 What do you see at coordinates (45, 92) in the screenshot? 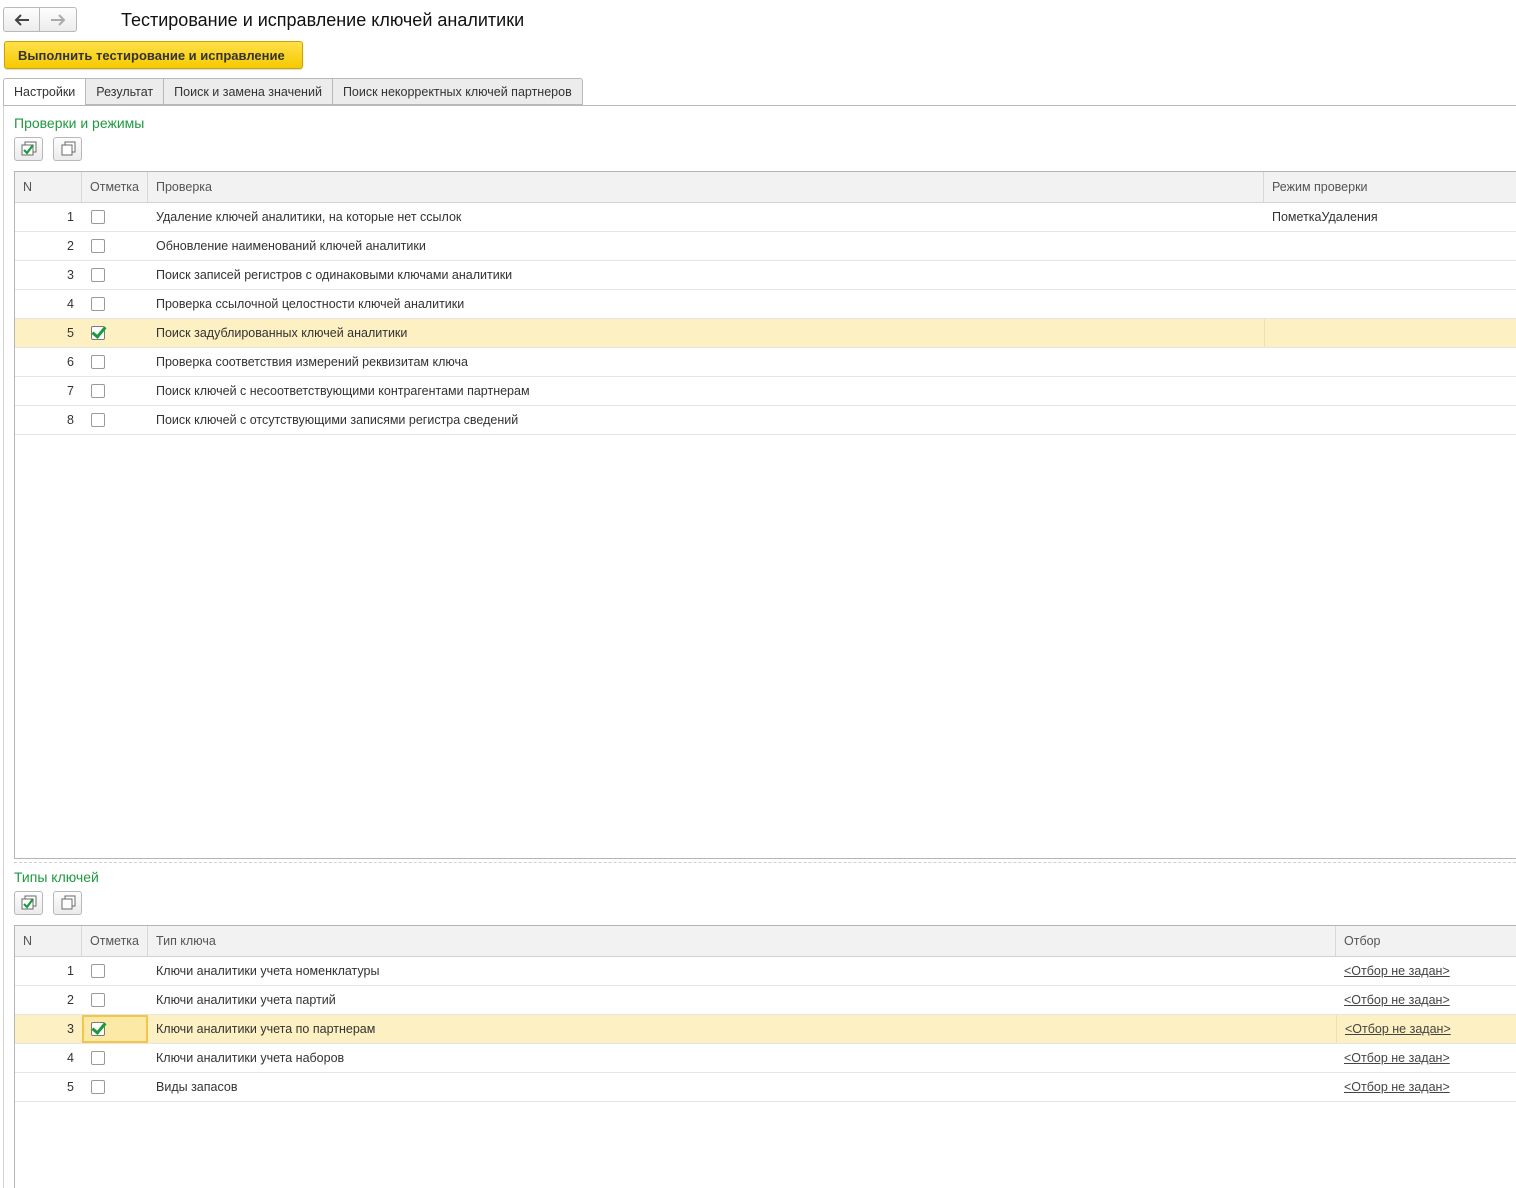
I see `tab-settings: Настройки` at bounding box center [45, 92].